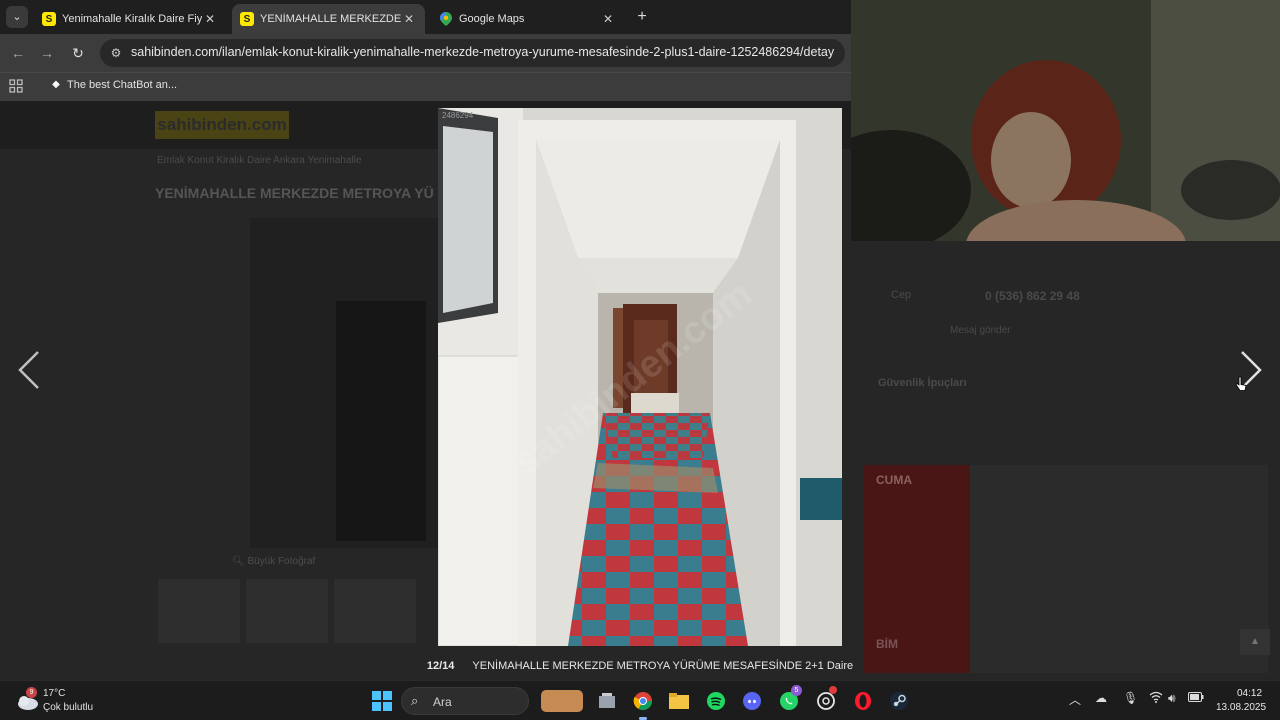 Image resolution: width=1280 pixels, height=720 pixels. What do you see at coordinates (980, 330) in the screenshot?
I see `send-message-link: Mesaj gönder` at bounding box center [980, 330].